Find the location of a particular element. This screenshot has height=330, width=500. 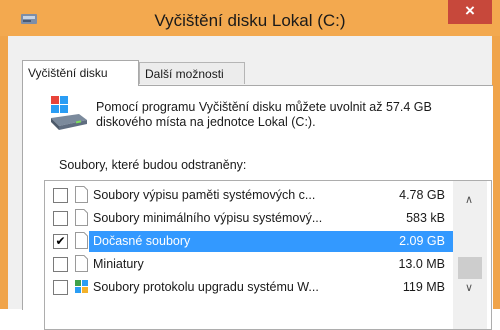

close-button: × is located at coordinates (470, 12).